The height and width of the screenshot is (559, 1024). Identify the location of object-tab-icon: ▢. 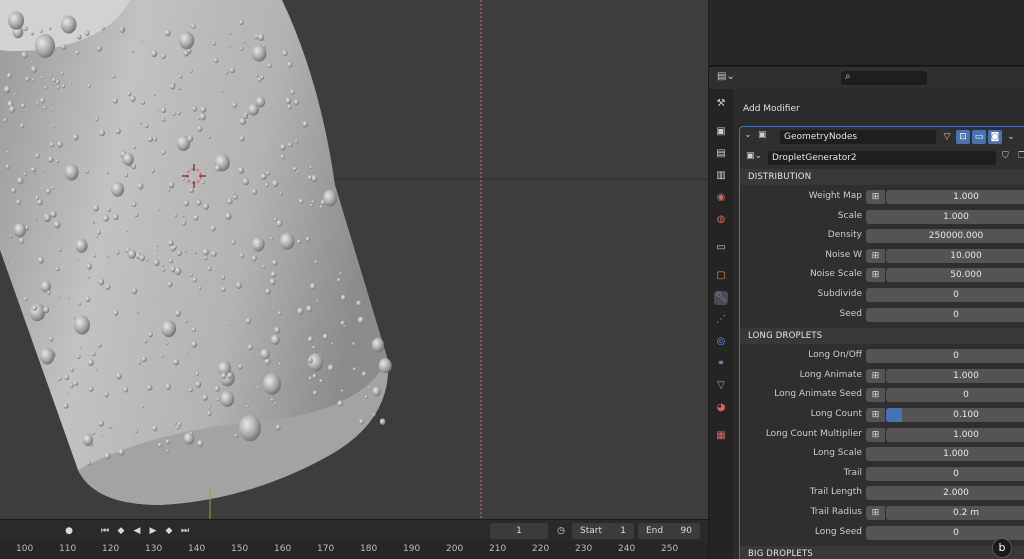
(721, 276).